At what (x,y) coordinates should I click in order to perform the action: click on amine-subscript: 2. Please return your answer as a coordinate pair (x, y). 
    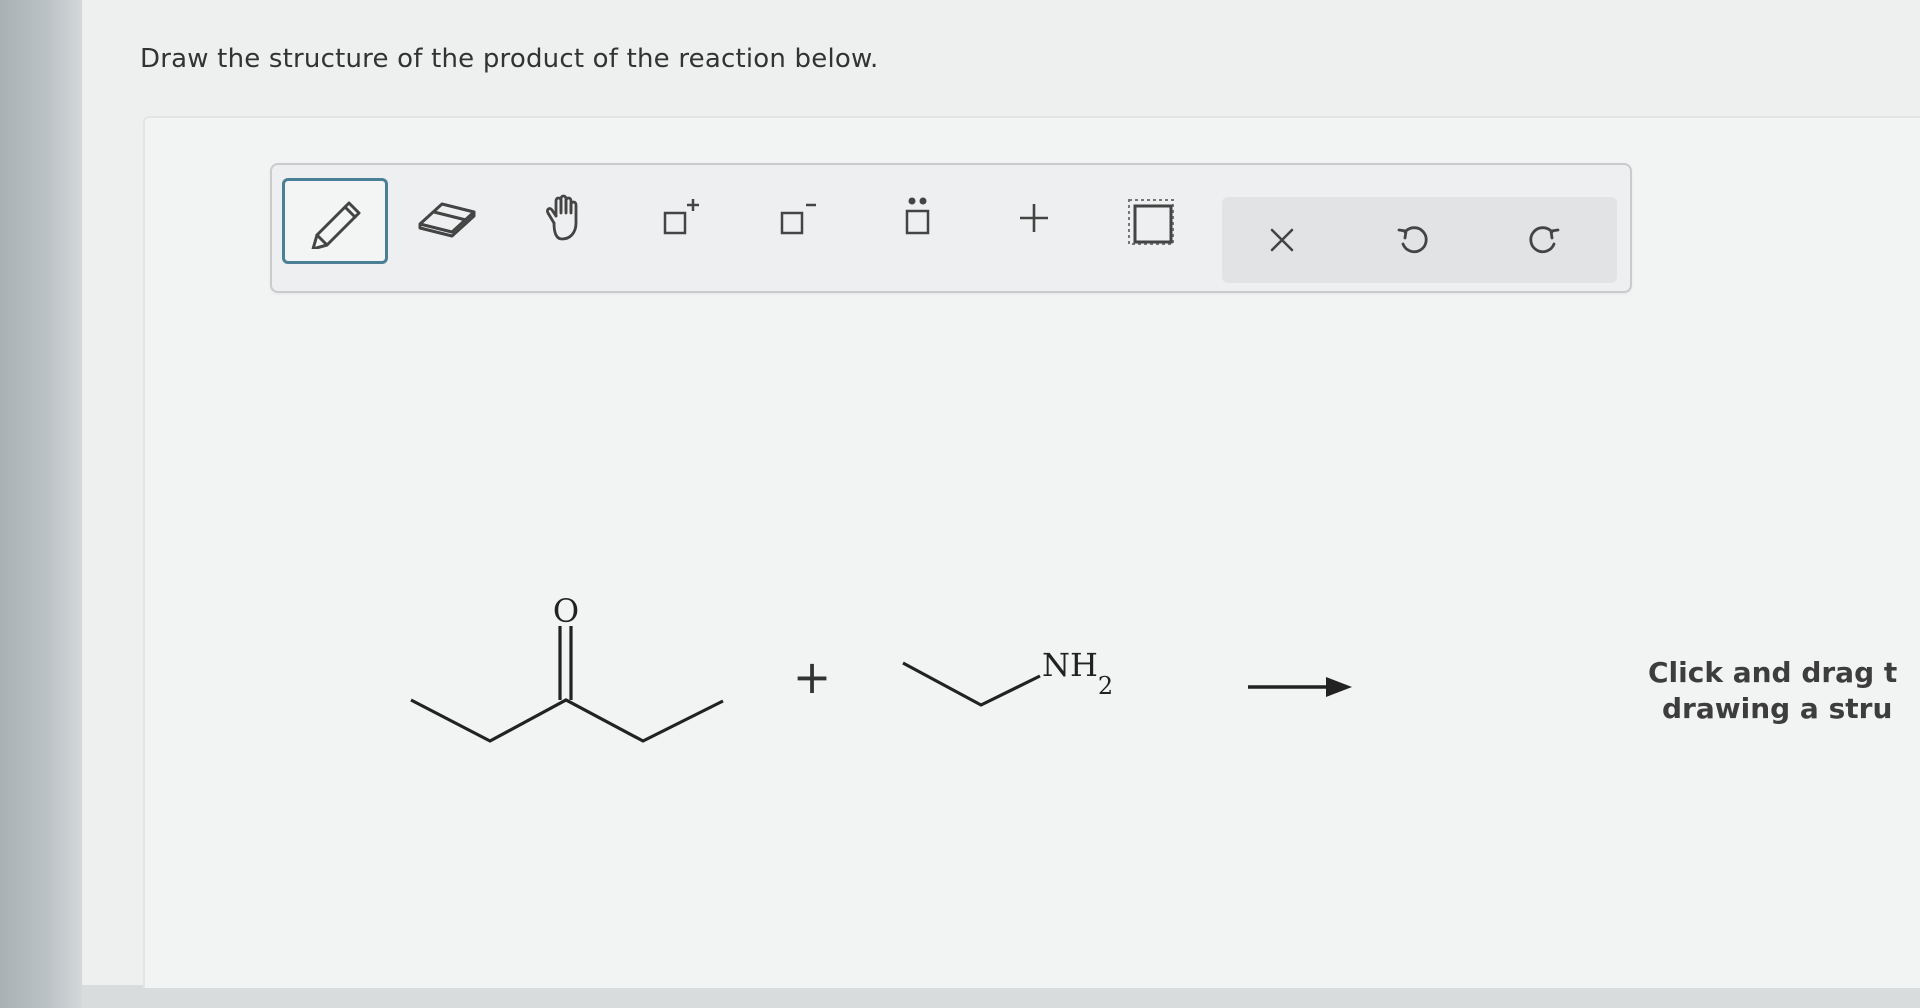
    Looking at the image, I should click on (1105, 686).